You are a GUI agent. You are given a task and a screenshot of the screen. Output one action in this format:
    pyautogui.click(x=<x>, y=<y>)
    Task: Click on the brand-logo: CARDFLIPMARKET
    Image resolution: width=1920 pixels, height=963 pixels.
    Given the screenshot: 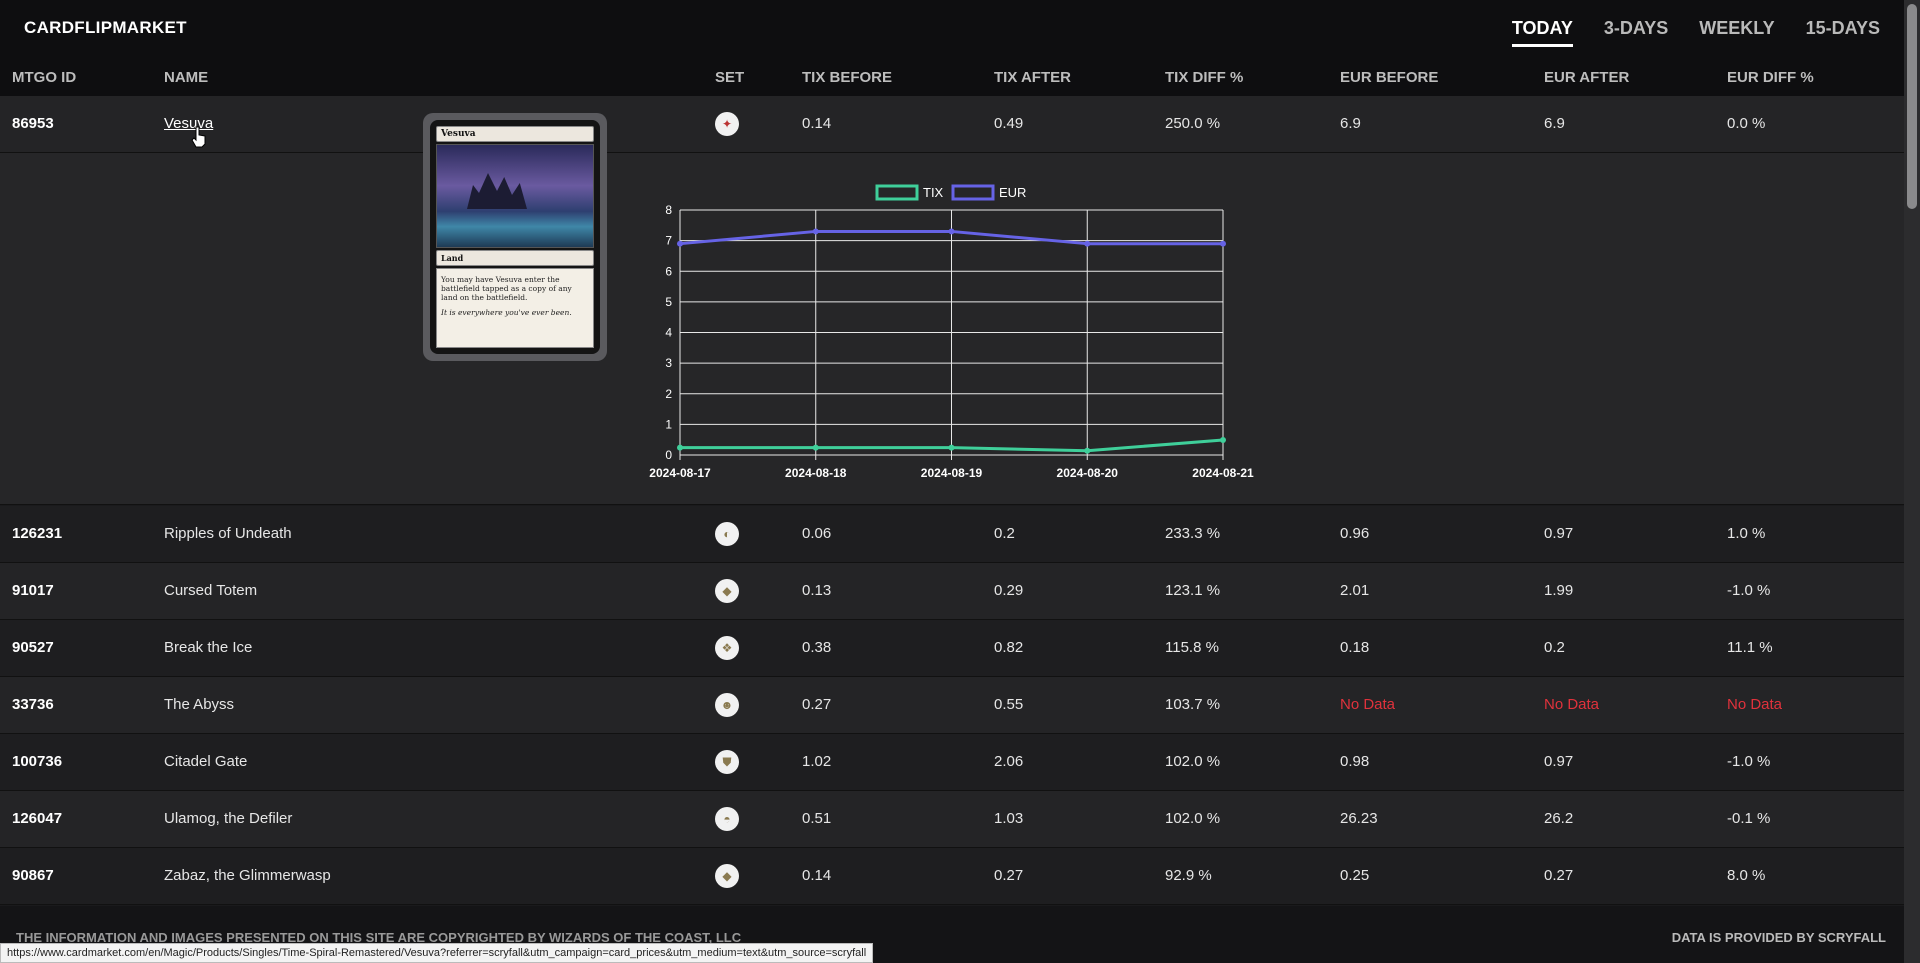 What is the action you would take?
    pyautogui.click(x=105, y=28)
    